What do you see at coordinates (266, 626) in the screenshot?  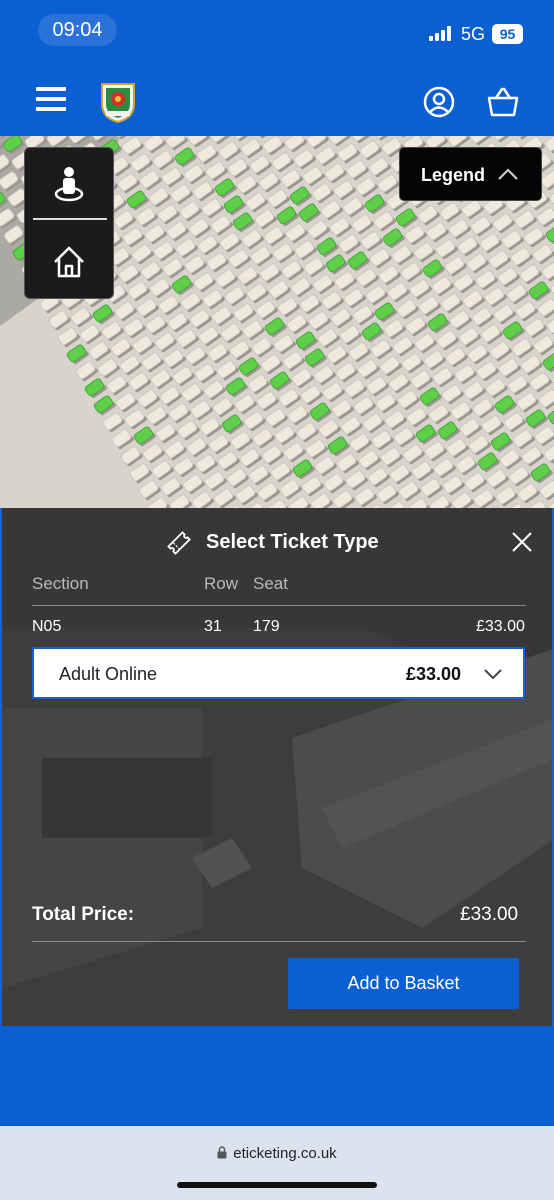 I see `selected-seat: 179` at bounding box center [266, 626].